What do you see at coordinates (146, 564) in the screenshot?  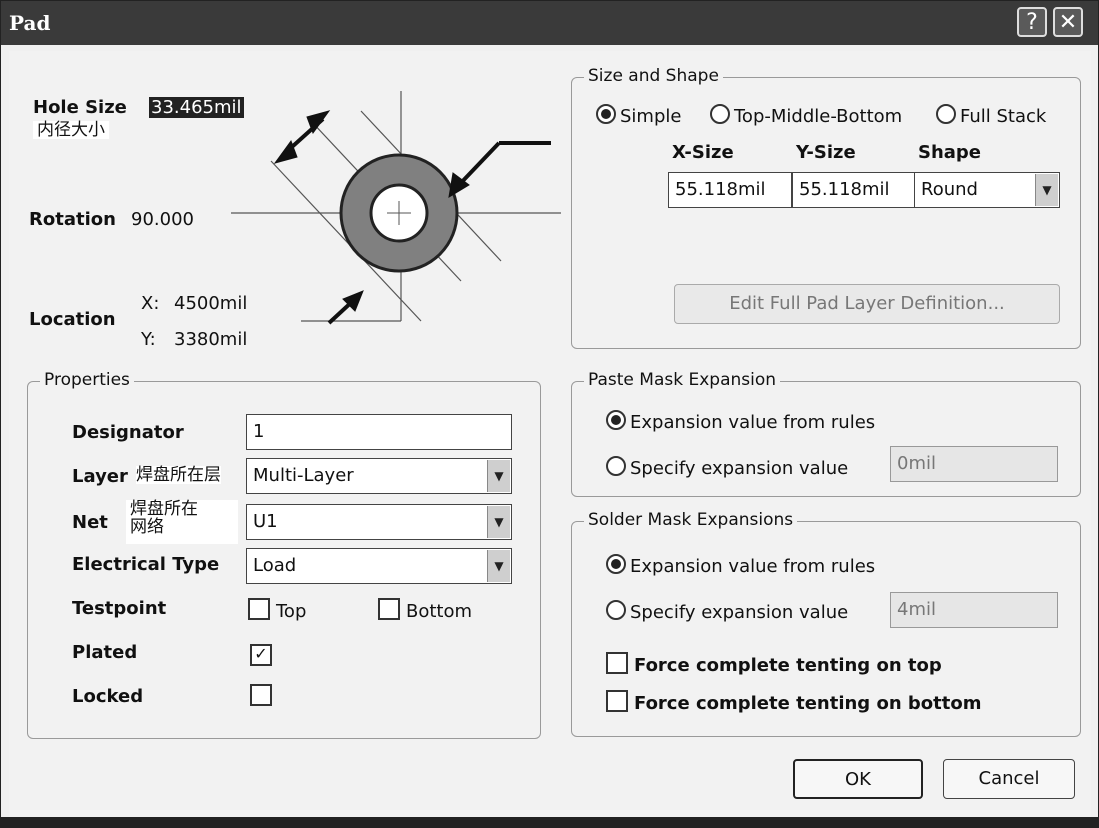 I see `electrical-type-label: Electrical Type` at bounding box center [146, 564].